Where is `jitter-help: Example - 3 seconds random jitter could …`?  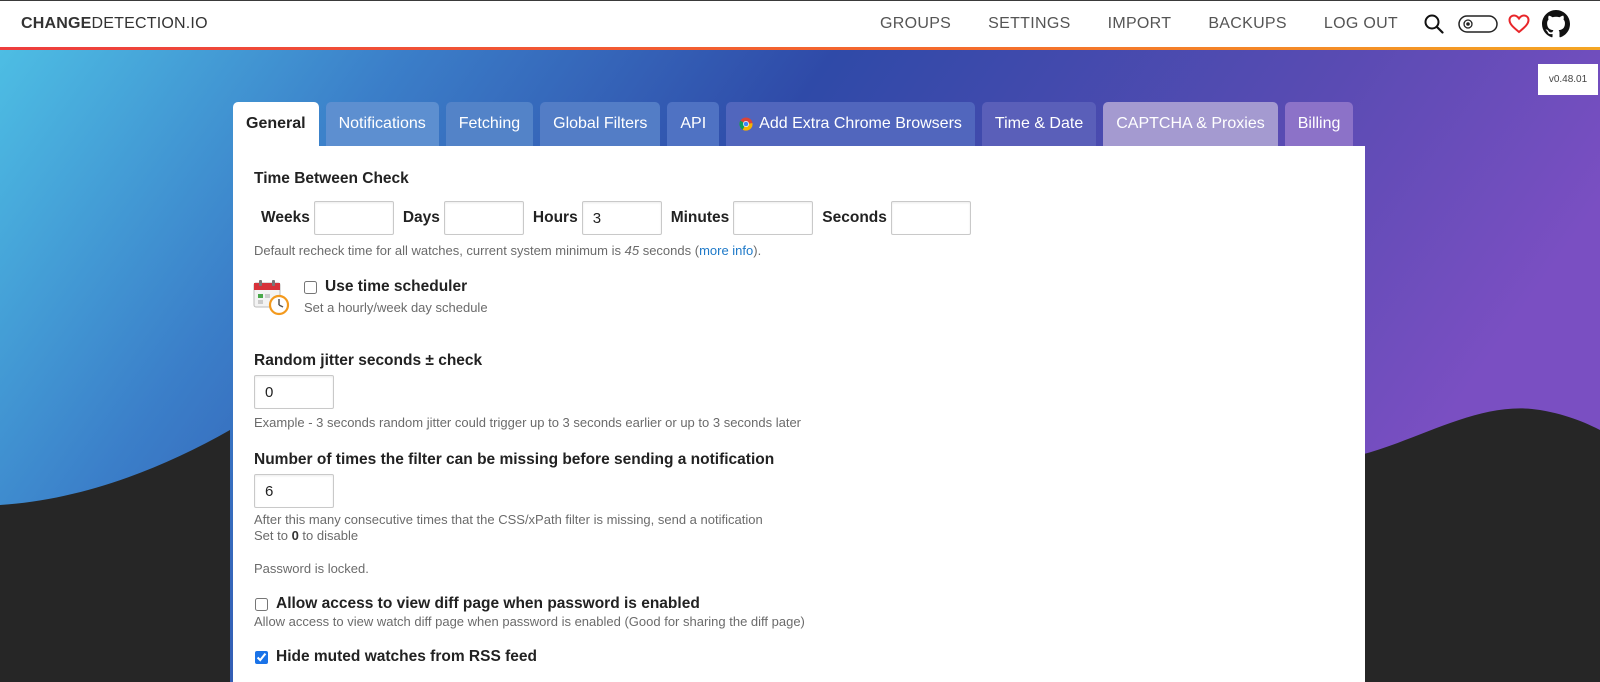
jitter-help: Example - 3 seconds random jitter could … is located at coordinates (528, 422).